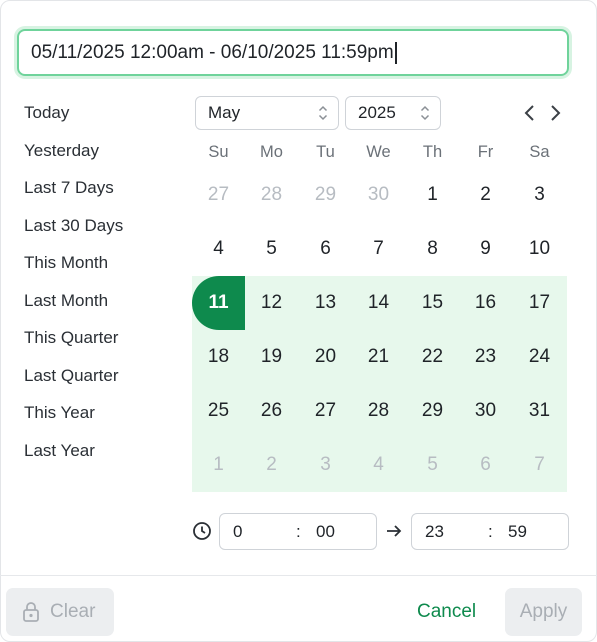 The width and height of the screenshot is (597, 642). I want to click on calendar-day: 26, so click(271, 411).